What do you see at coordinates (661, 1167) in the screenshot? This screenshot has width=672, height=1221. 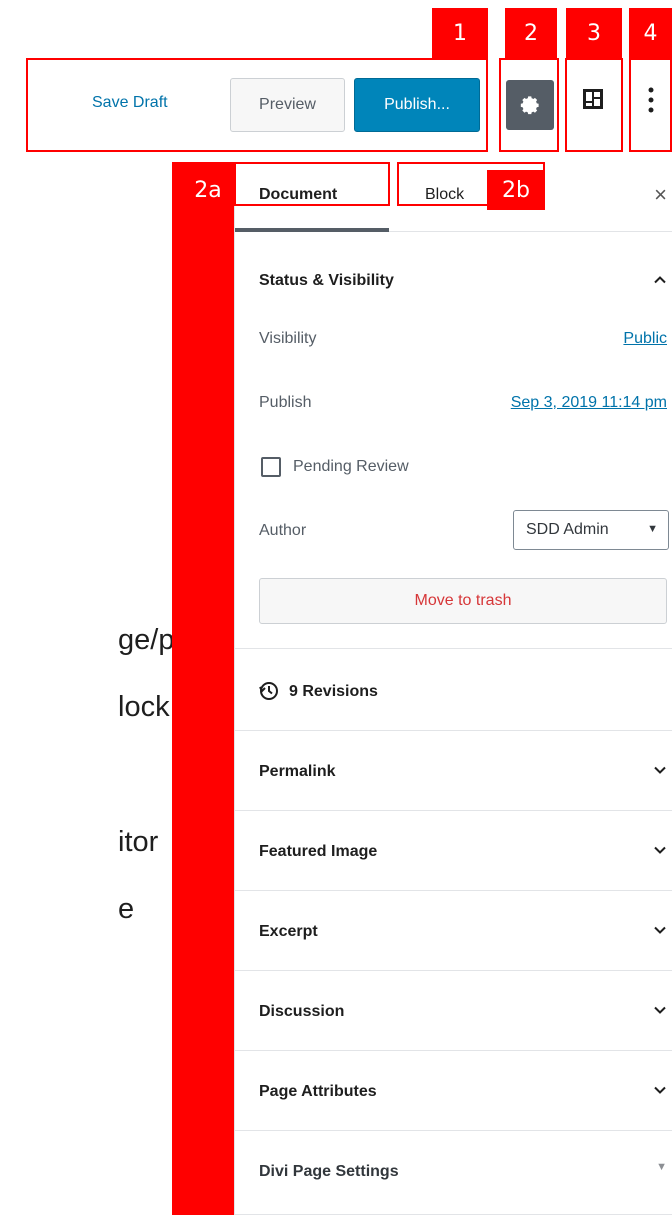 I see `triangle-down-icon: ▼` at bounding box center [661, 1167].